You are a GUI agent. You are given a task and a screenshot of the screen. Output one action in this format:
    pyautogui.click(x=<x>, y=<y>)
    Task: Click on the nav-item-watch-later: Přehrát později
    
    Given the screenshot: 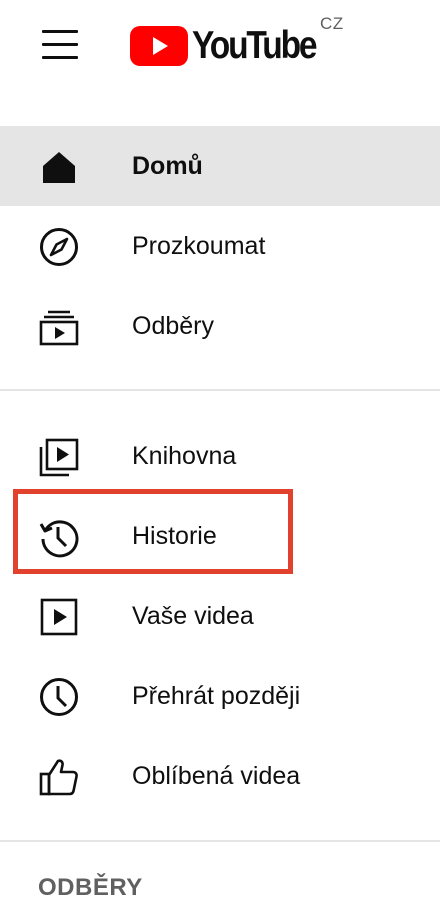 What is the action you would take?
    pyautogui.click(x=220, y=696)
    